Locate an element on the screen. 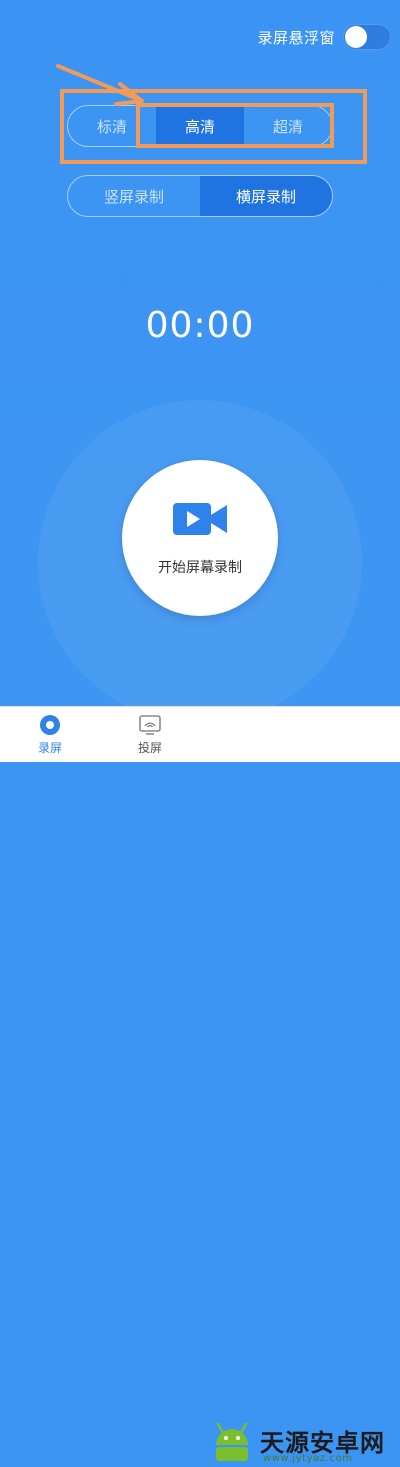 The image size is (400, 1467). nav-tab-record: 录屏 is located at coordinates (50, 734).